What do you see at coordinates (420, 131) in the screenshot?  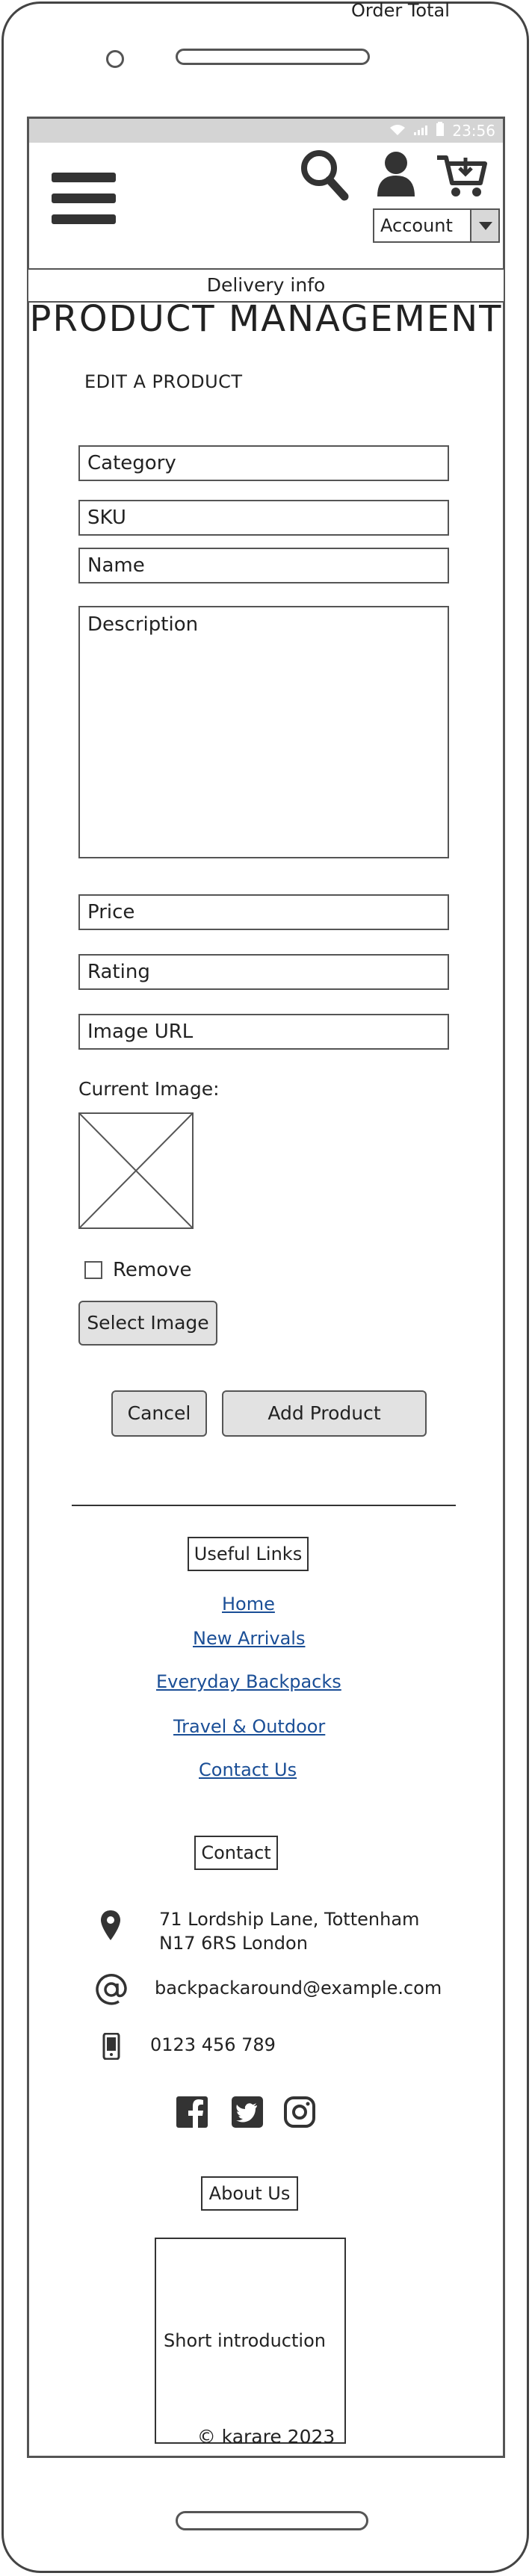 I see `signal-icon` at bounding box center [420, 131].